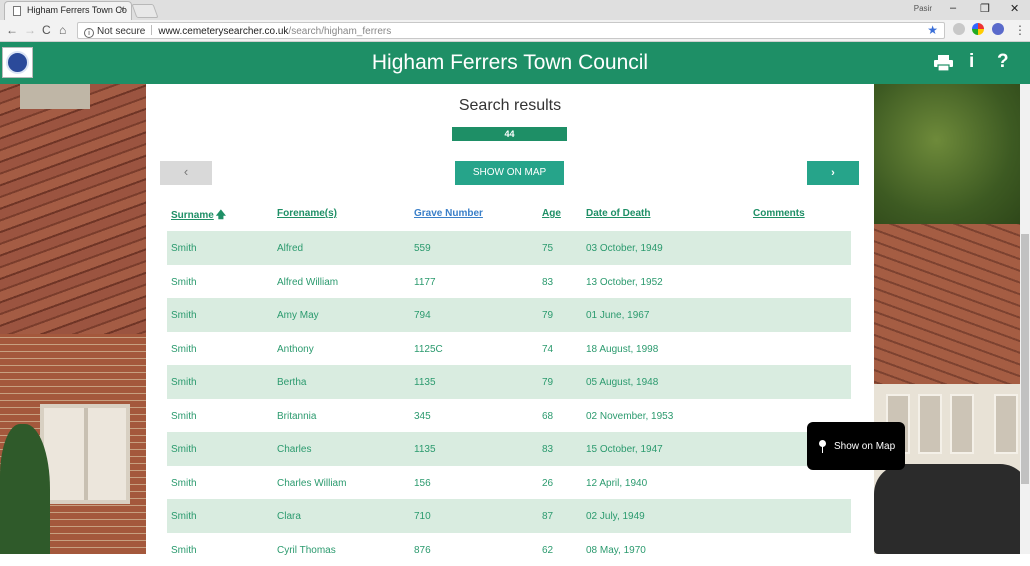  Describe the element at coordinates (62, 30) in the screenshot. I see `home-icon: ⌂` at that location.